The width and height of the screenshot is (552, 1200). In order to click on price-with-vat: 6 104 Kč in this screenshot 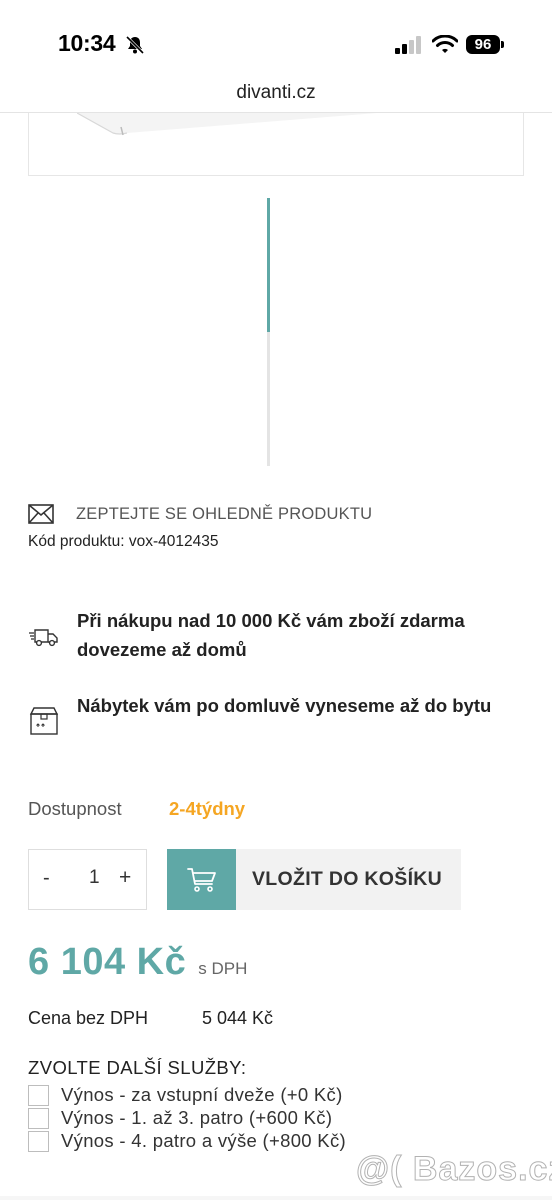, I will do `click(107, 962)`.